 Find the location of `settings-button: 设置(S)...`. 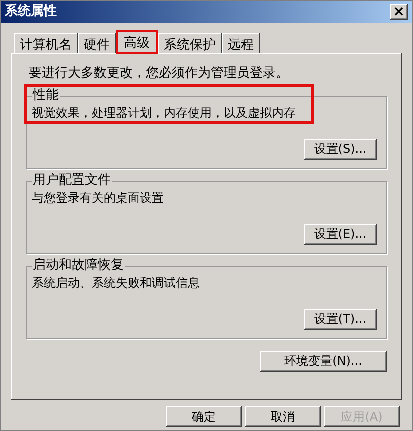

settings-button: 设置(S)... is located at coordinates (340, 149).